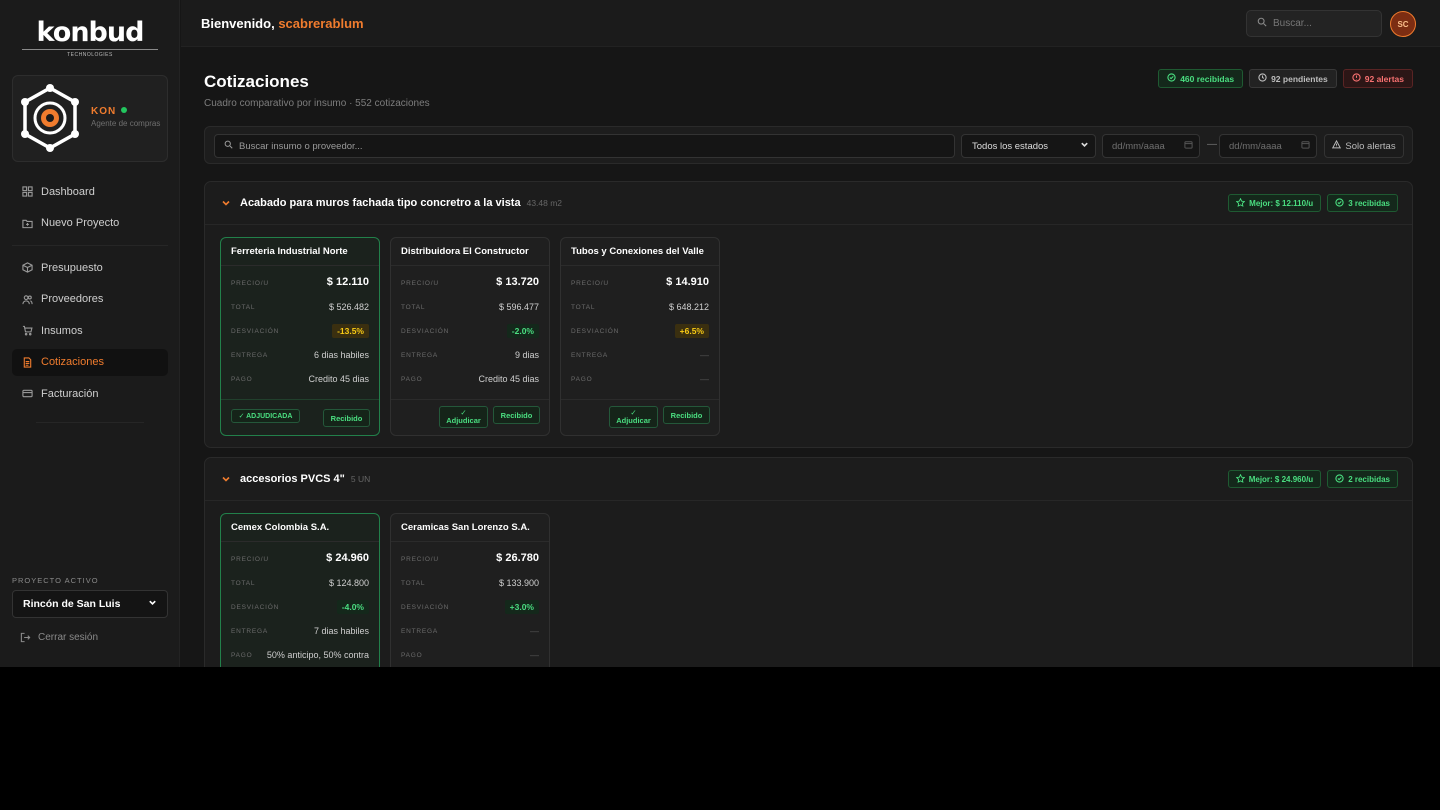 Image resolution: width=1440 pixels, height=810 pixels. I want to click on total-row: TOTAL $ 124.800, so click(300, 583).